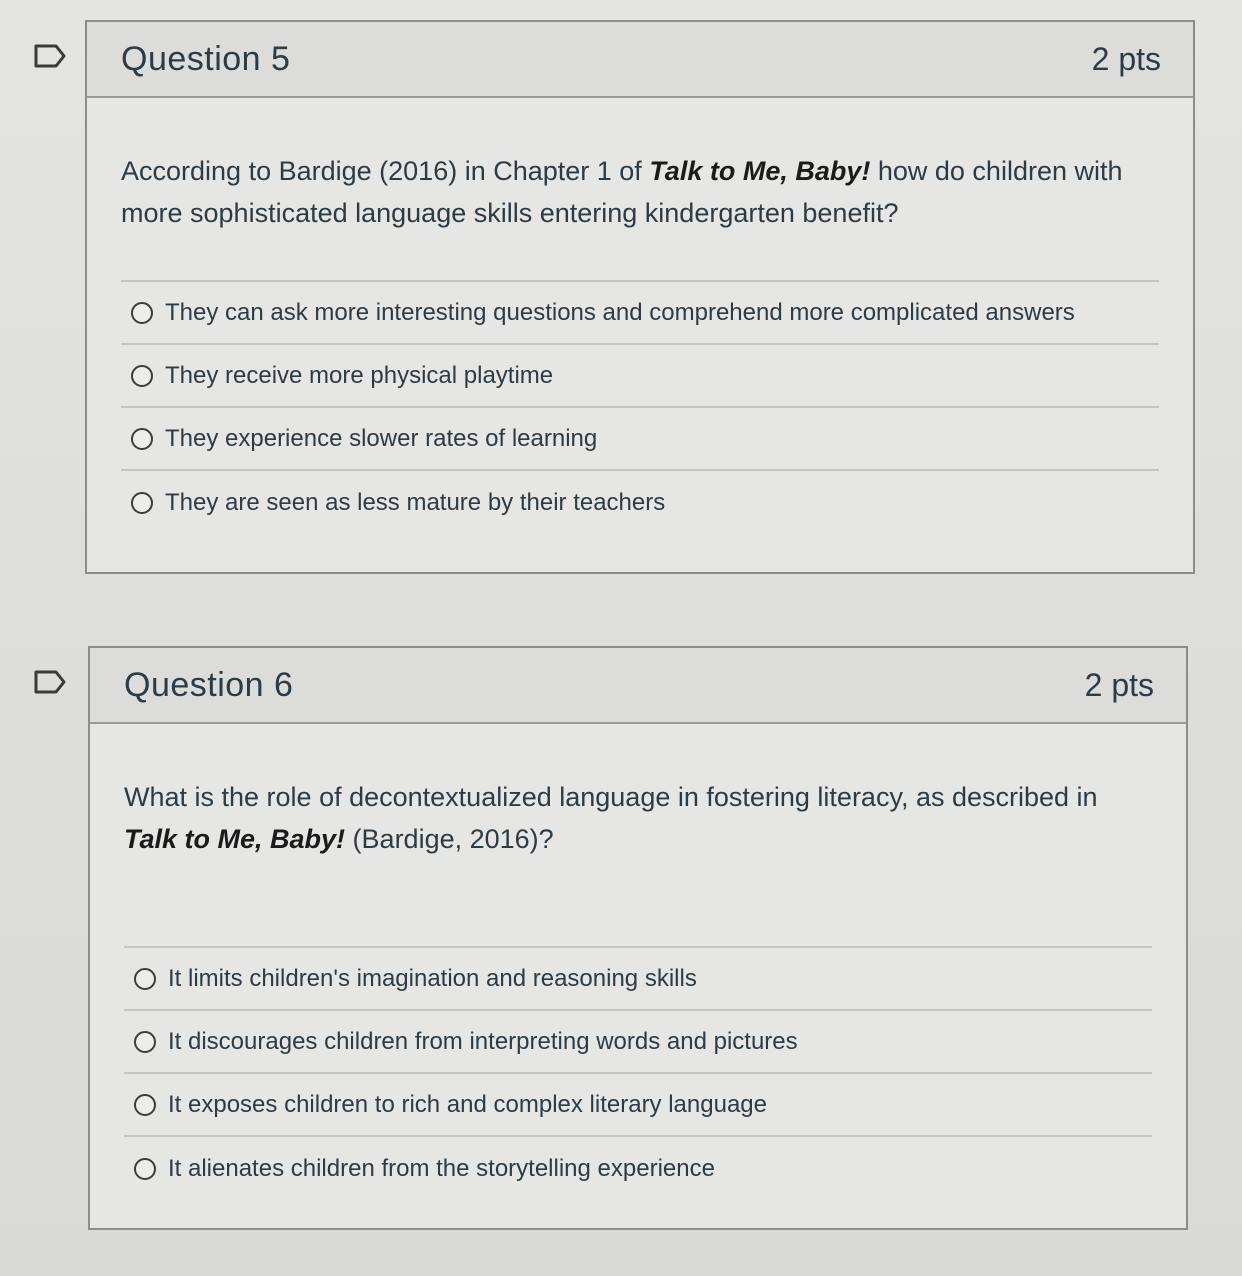 This screenshot has height=1276, width=1242. Describe the element at coordinates (359, 376) in the screenshot. I see `answer-label: They receive more physical playtime` at that location.